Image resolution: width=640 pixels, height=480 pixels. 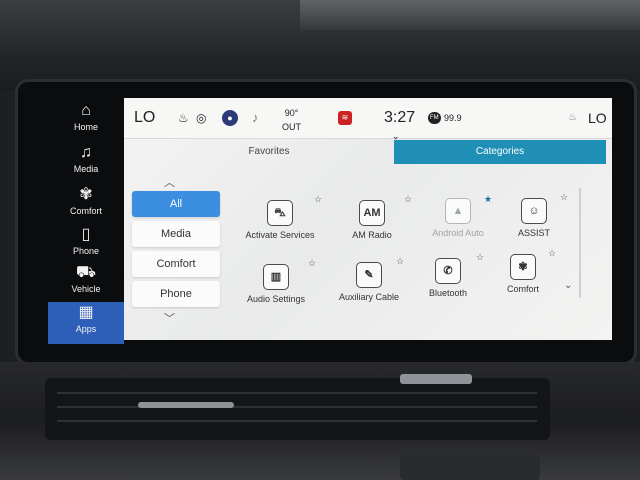 I want to click on aux-cable-icon: ✎, so click(x=369, y=275).